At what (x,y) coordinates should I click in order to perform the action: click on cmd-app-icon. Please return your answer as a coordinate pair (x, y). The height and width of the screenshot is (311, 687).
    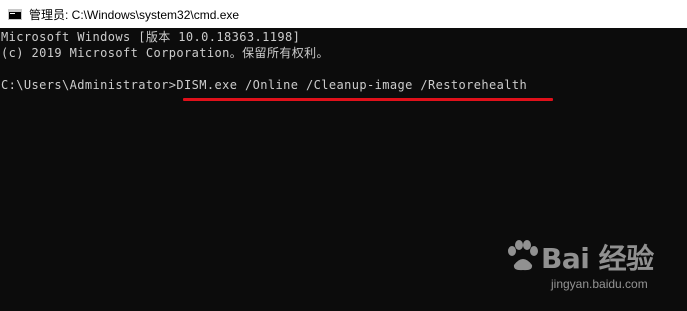
    Looking at the image, I should click on (15, 14).